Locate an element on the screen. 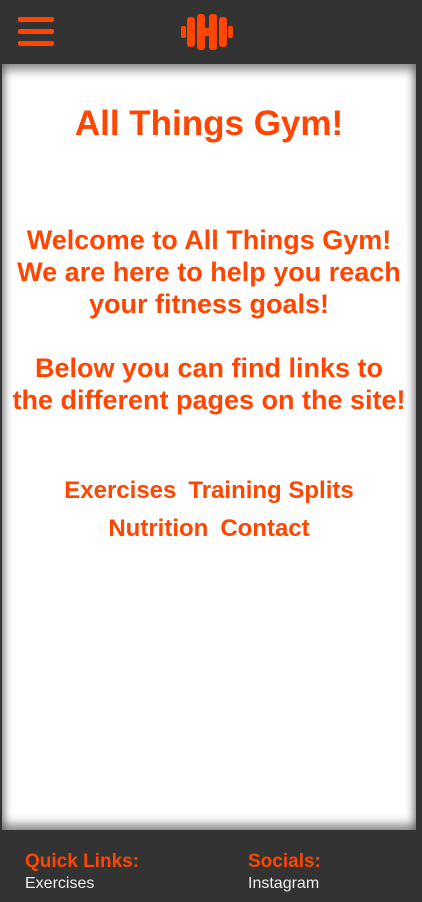 This screenshot has width=422, height=902. footer-socials: Socials: Instagram is located at coordinates (284, 872).